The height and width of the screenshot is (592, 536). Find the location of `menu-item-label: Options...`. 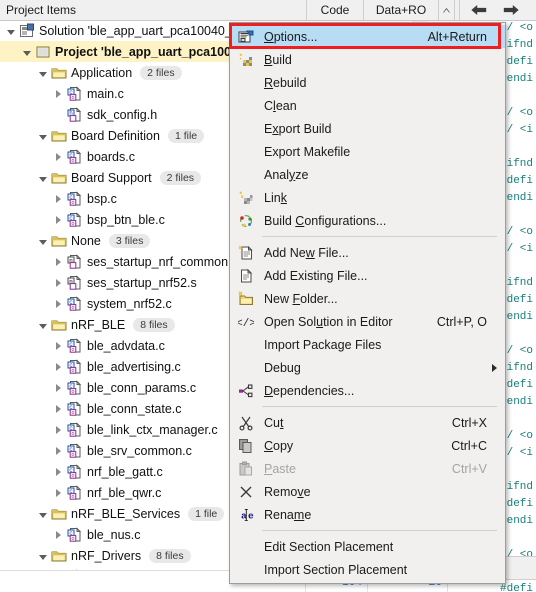

menu-item-label: Options... is located at coordinates (291, 36).